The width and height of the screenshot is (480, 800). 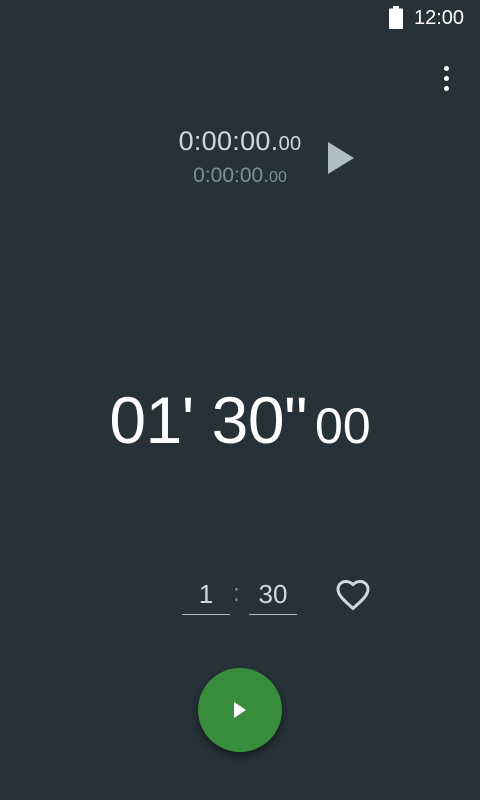 What do you see at coordinates (290, 144) in the screenshot?
I see `lap-primary-fraction: 00` at bounding box center [290, 144].